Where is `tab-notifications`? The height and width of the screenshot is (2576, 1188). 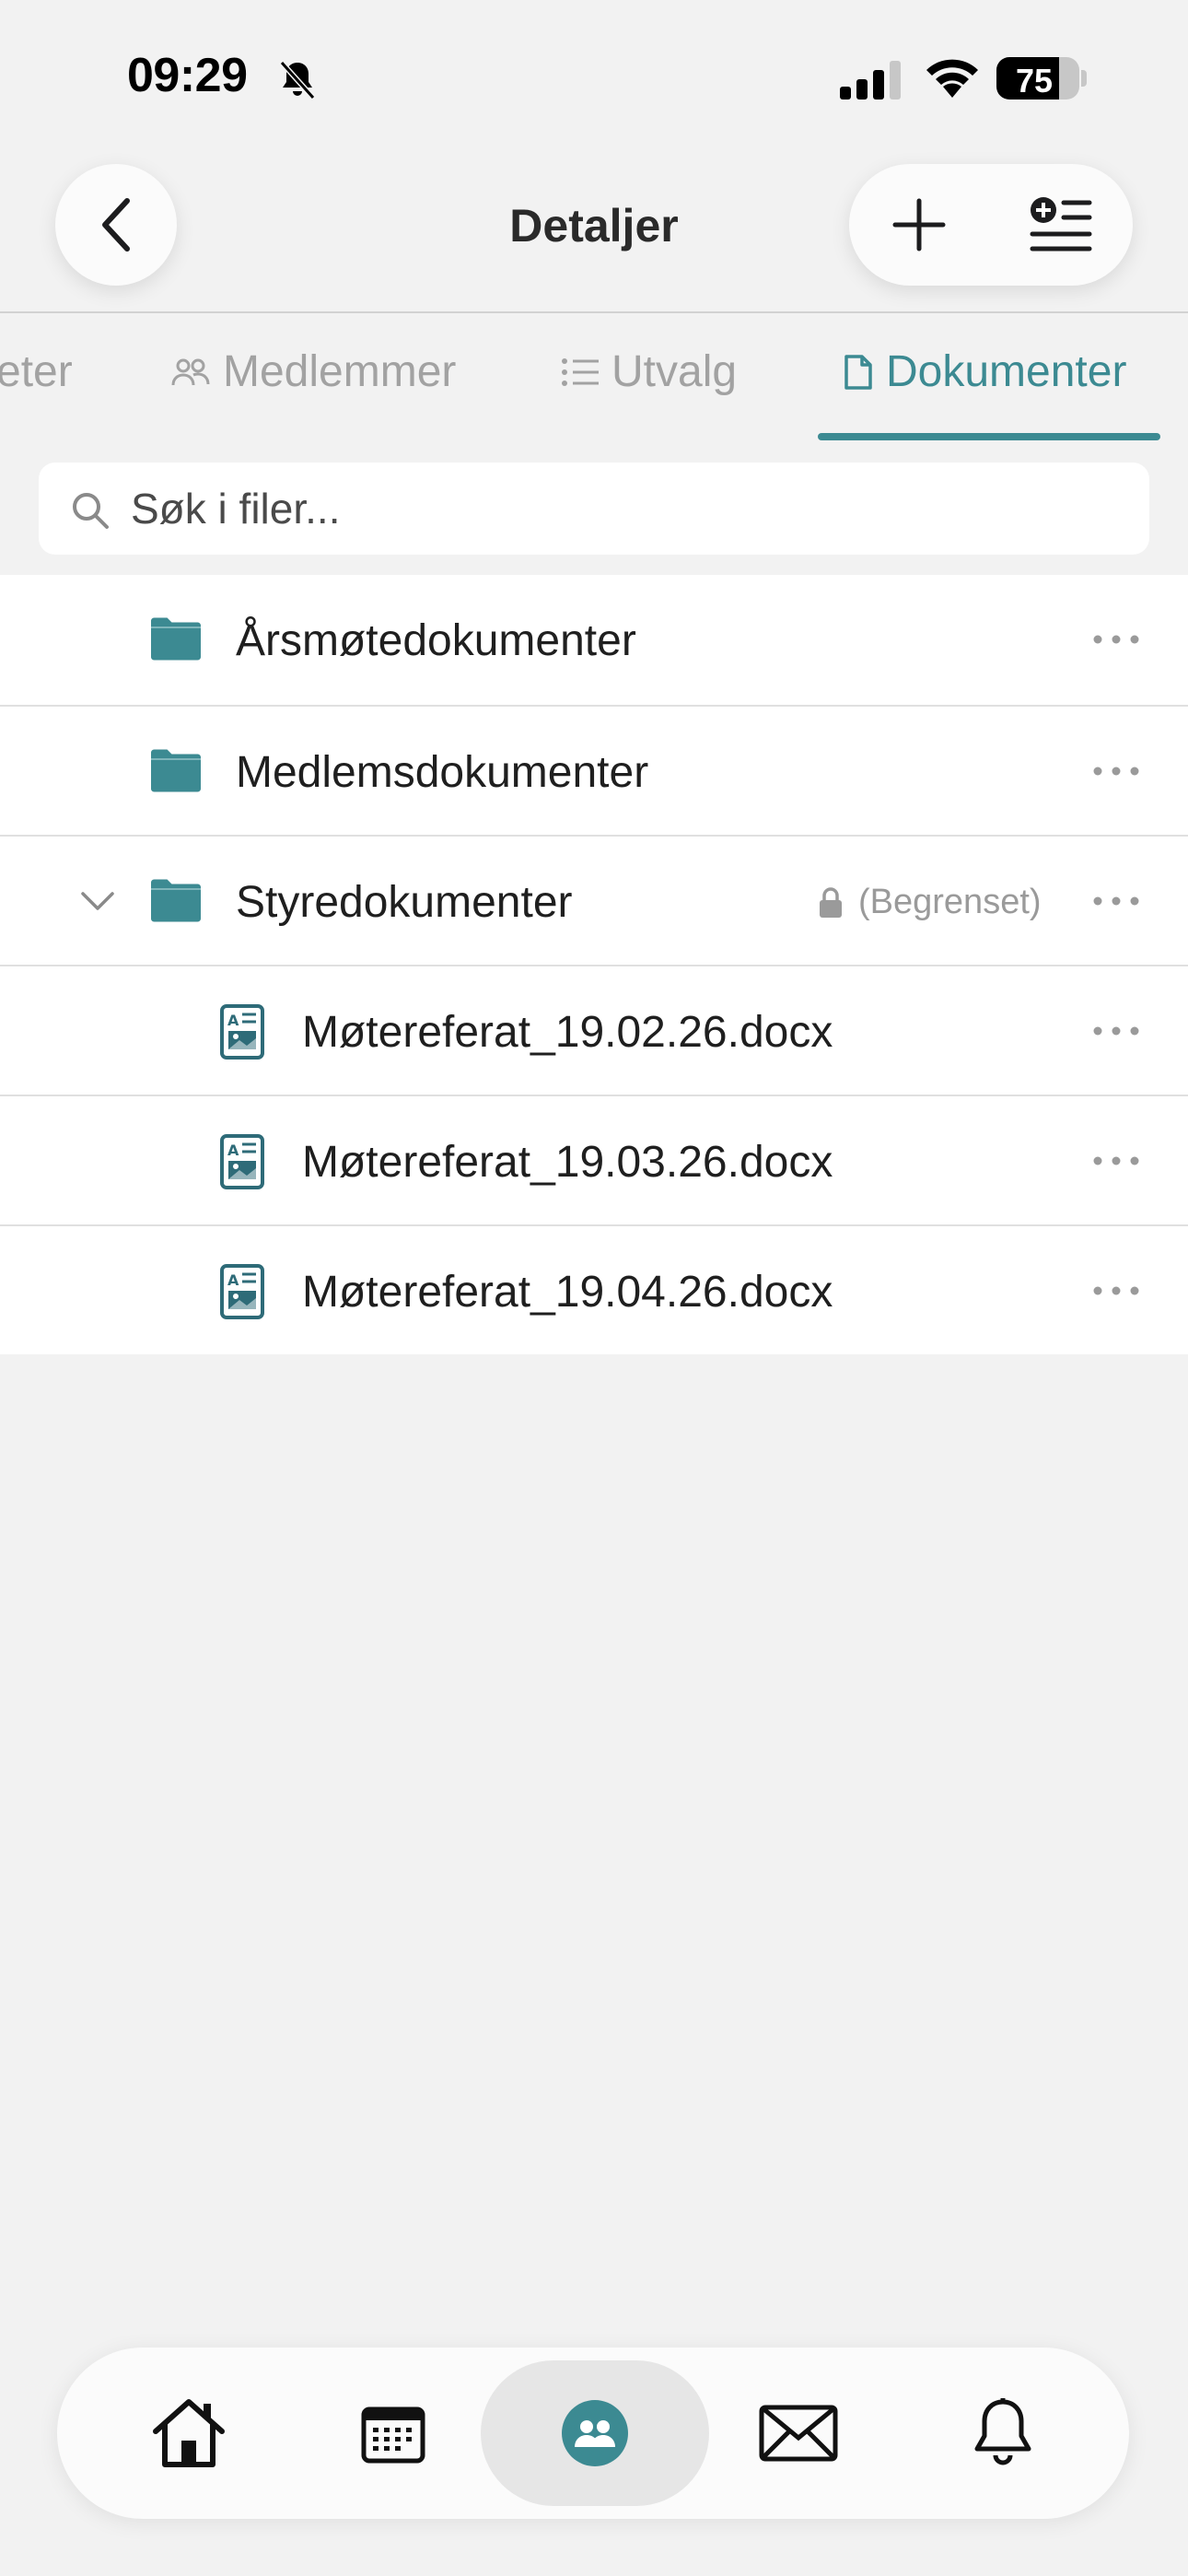 tab-notifications is located at coordinates (1003, 2433).